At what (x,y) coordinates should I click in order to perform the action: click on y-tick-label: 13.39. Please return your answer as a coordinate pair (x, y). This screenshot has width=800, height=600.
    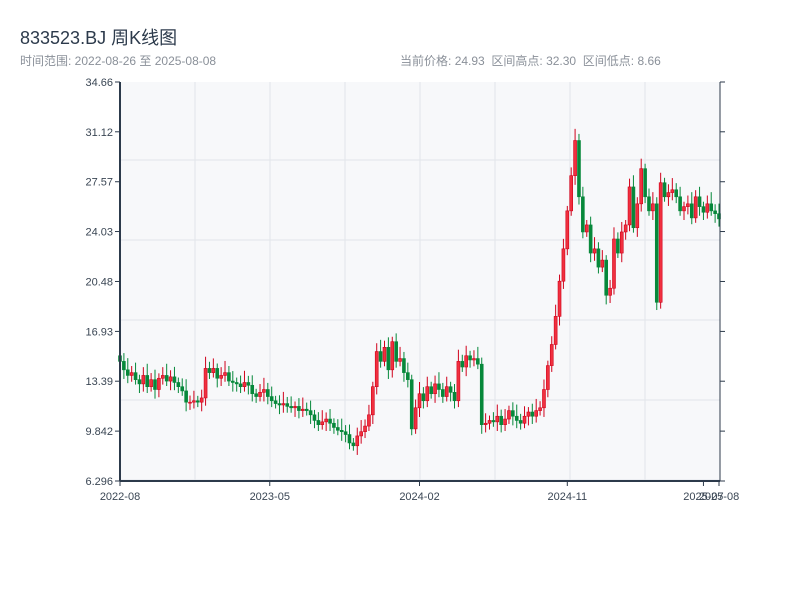
    Looking at the image, I should click on (99, 382).